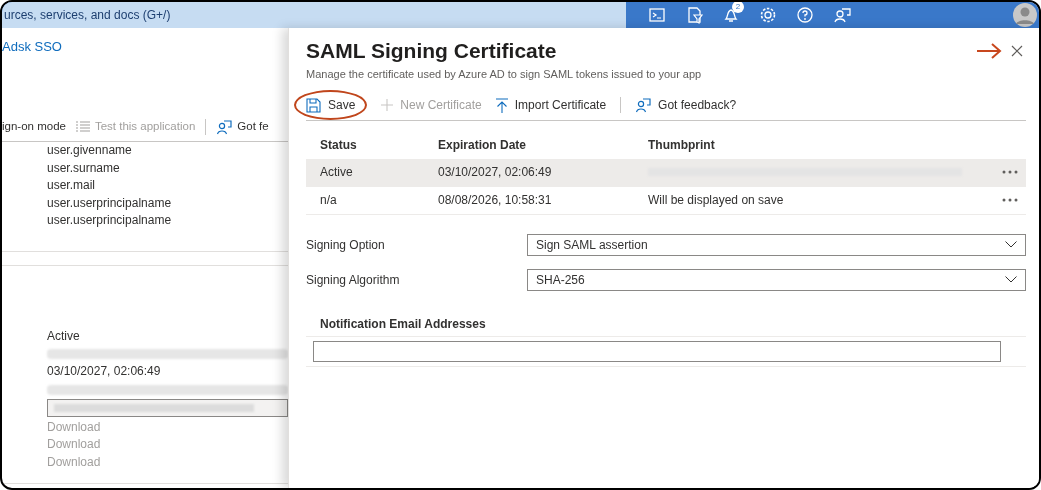 This screenshot has width=1041, height=490. I want to click on list-icon, so click(82, 126).